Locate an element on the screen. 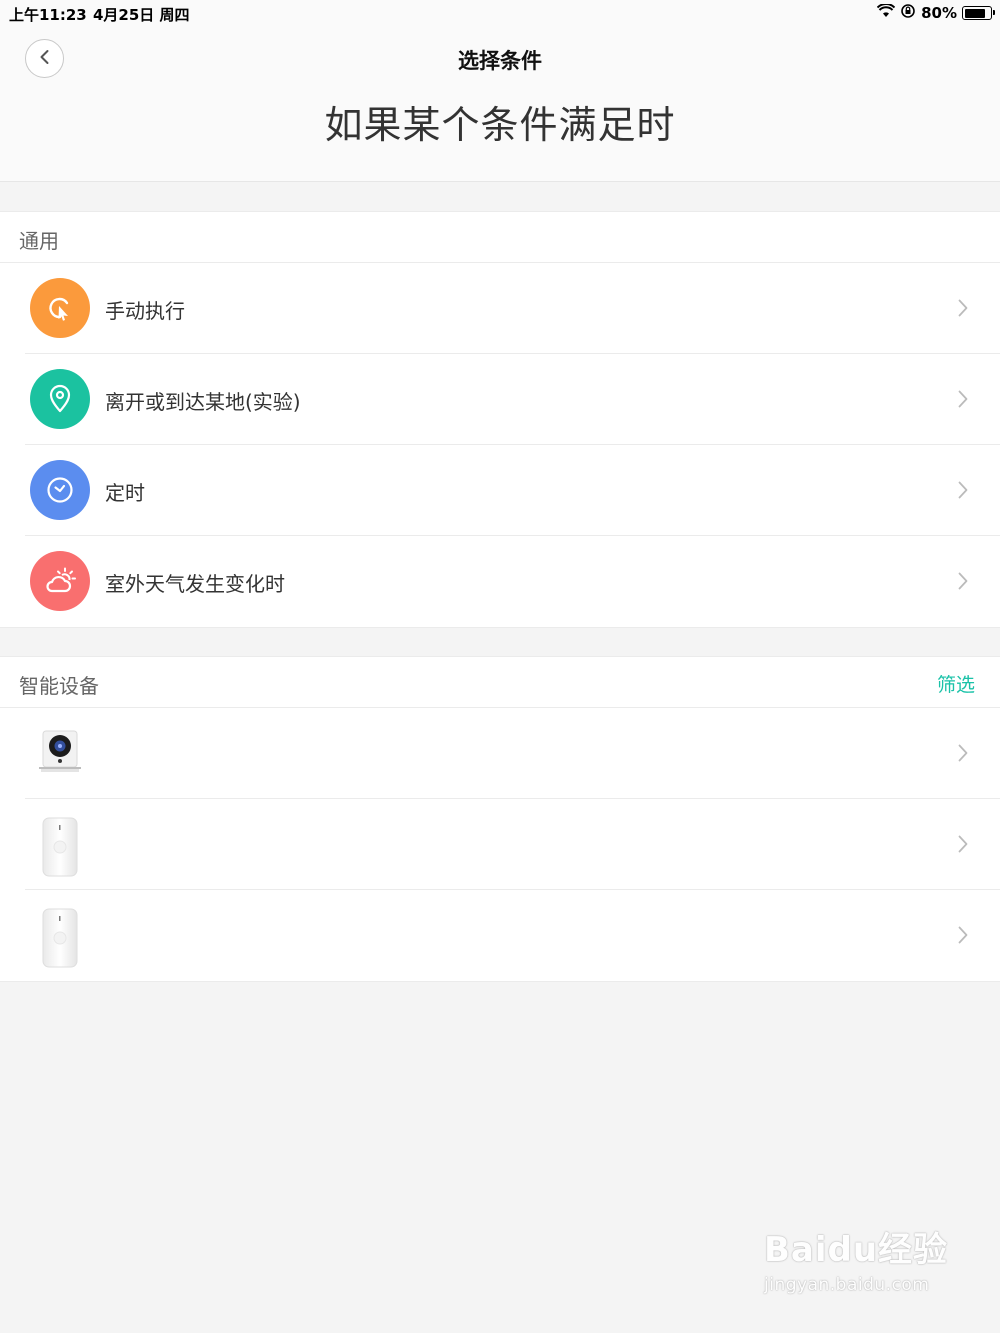 The width and height of the screenshot is (1000, 1333). general-section-header: 通用 is located at coordinates (500, 237).